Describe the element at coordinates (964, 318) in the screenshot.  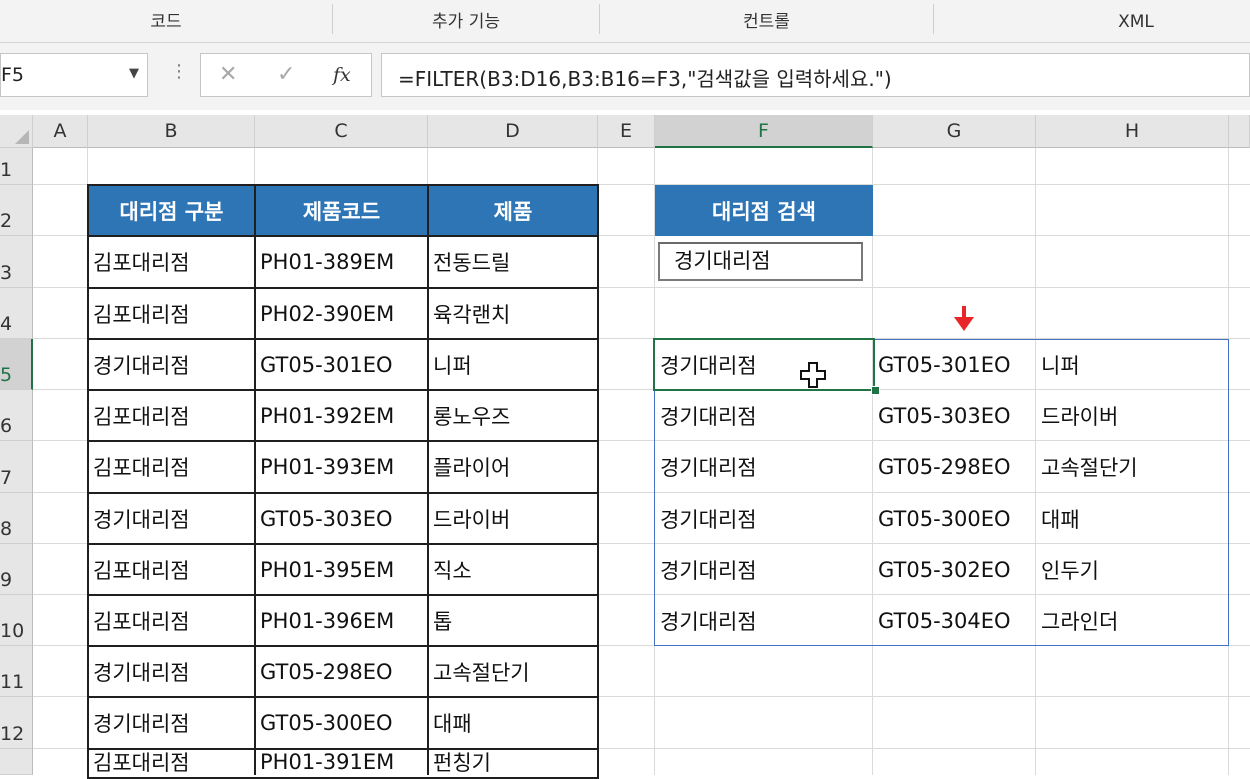
I see `arrow-down-icon` at that location.